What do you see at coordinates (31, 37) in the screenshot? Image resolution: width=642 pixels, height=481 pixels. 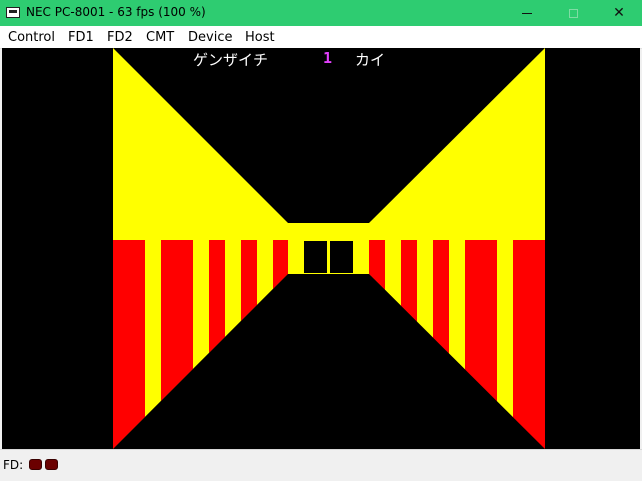 I see `menu-control: Control` at bounding box center [31, 37].